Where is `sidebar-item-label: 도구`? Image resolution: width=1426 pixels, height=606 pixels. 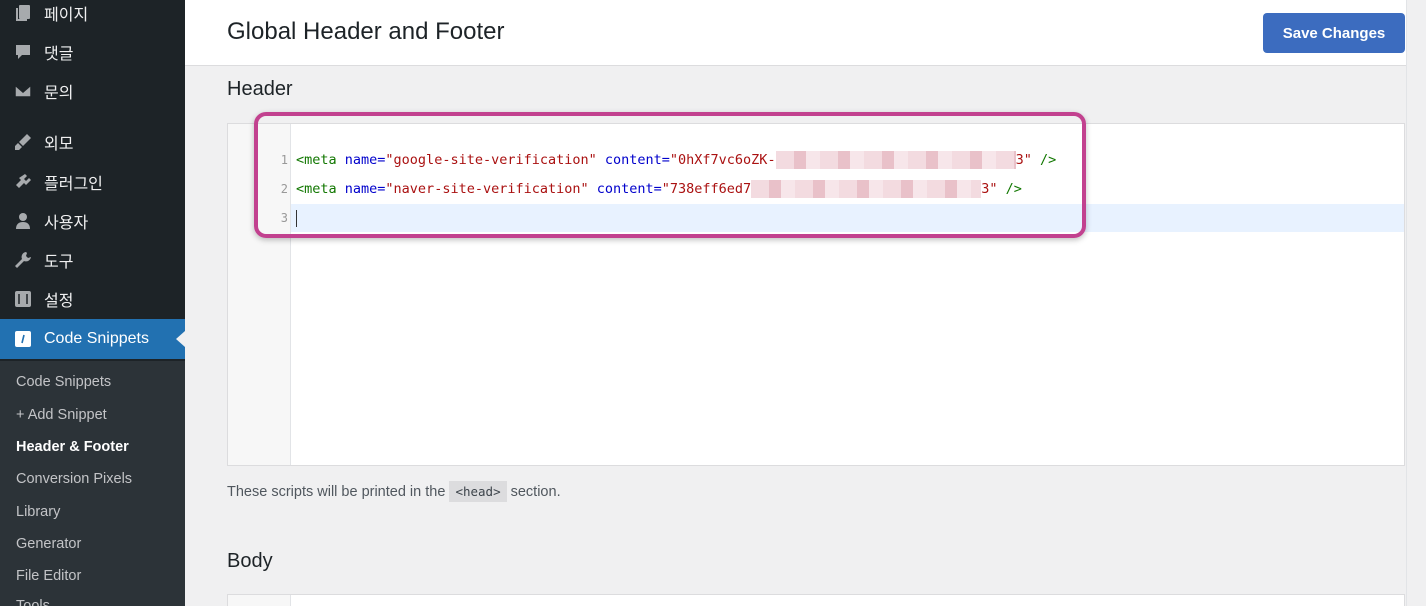 sidebar-item-label: 도구 is located at coordinates (59, 262).